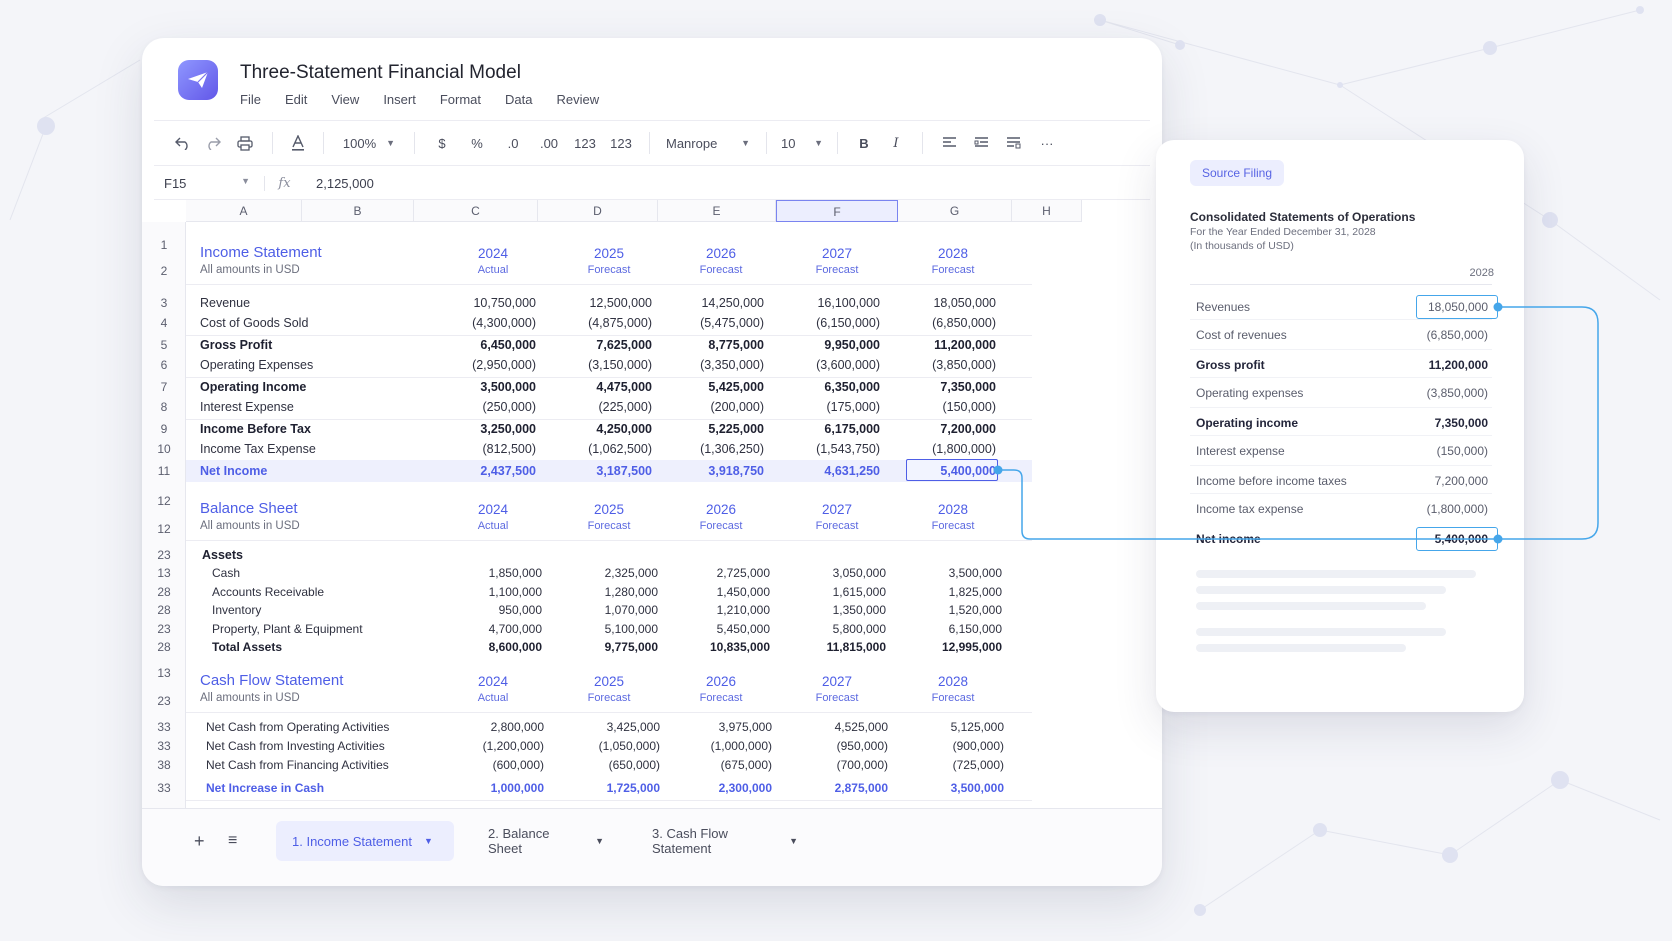 The image size is (1672, 941). What do you see at coordinates (460, 99) in the screenshot?
I see `menu-format: Format` at bounding box center [460, 99].